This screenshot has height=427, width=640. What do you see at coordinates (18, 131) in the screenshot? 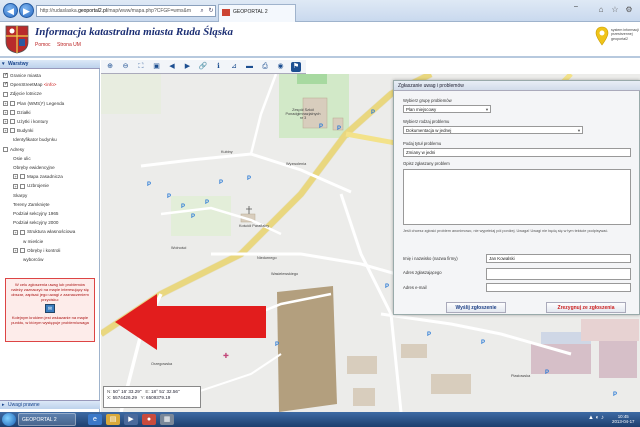
I see `layer-item: + Budynki` at bounding box center [18, 131].